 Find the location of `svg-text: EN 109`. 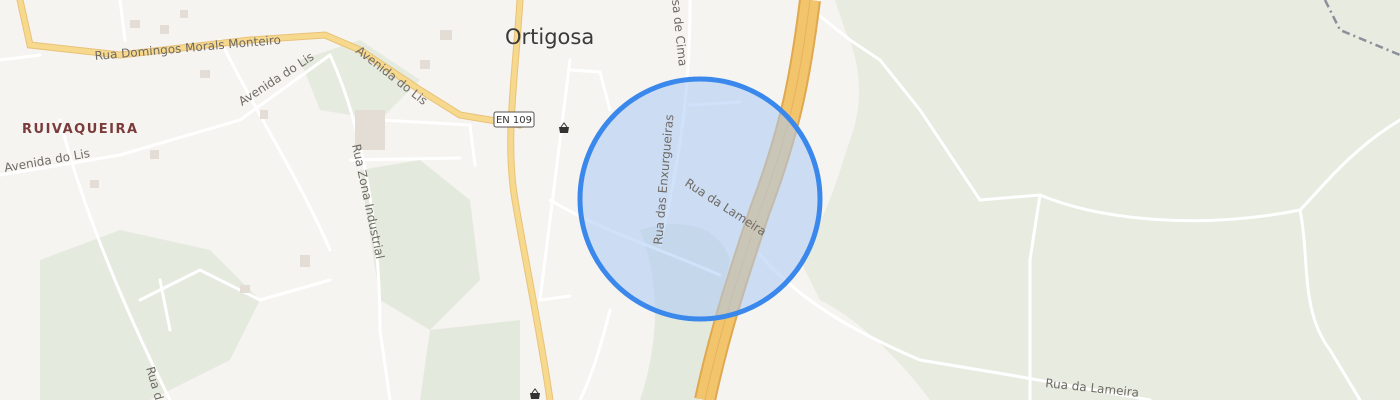

svg-text: EN 109 is located at coordinates (514, 120).